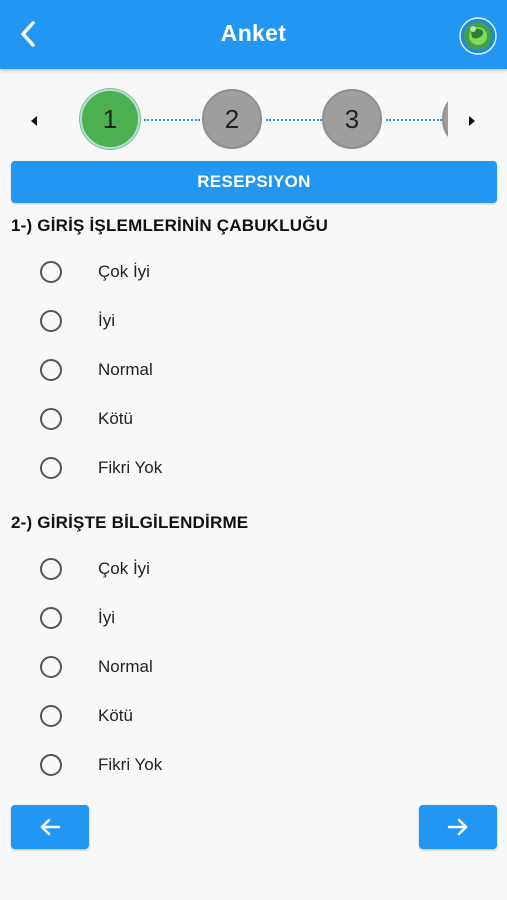 The image size is (507, 900). I want to click on question-title: 2-) GİRİŞTE BİLGİLENDİRME, so click(130, 522).